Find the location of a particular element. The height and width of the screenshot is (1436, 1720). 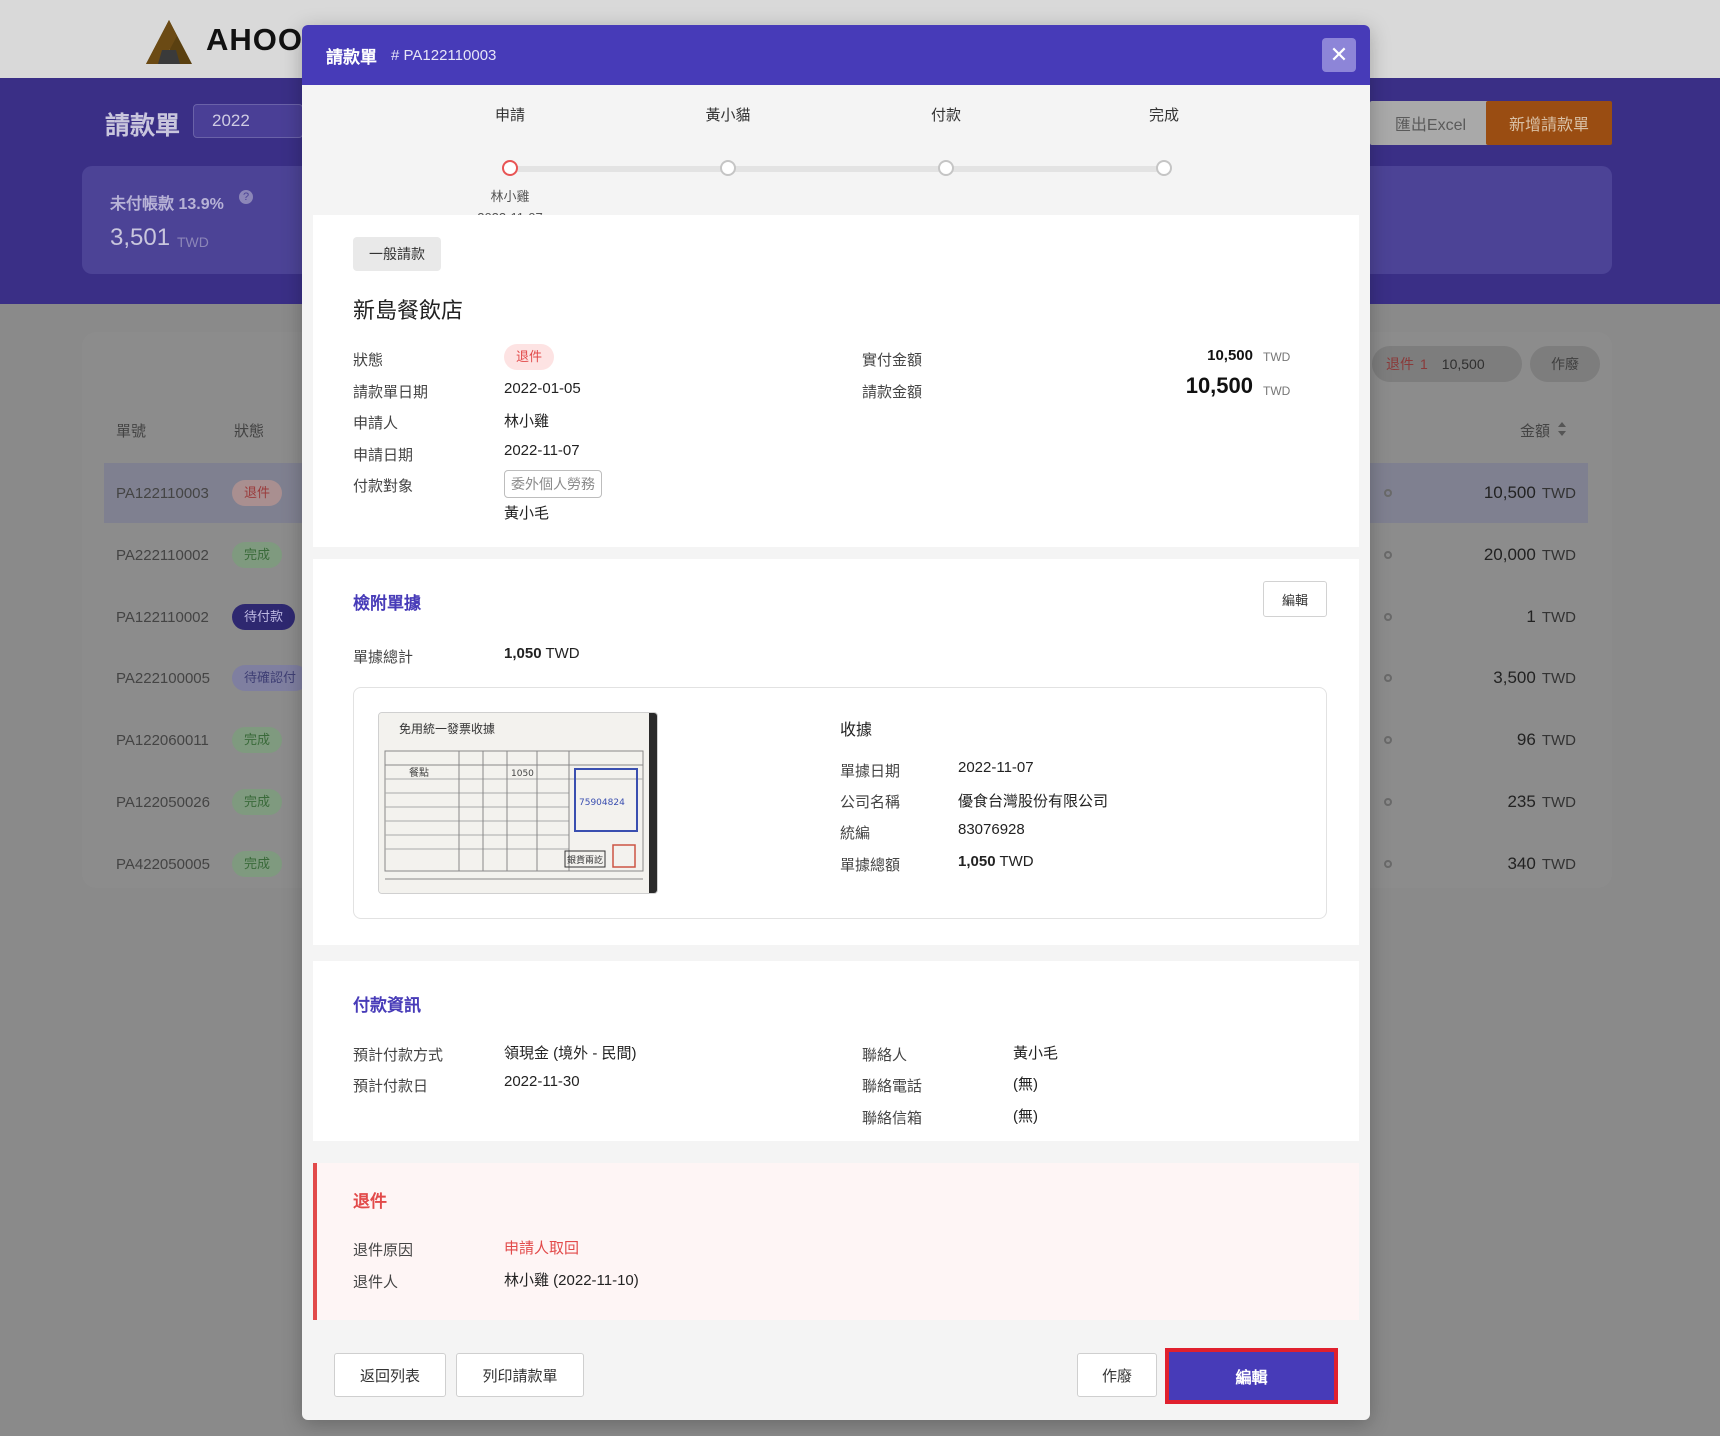

close-button: ✕ is located at coordinates (1339, 55).